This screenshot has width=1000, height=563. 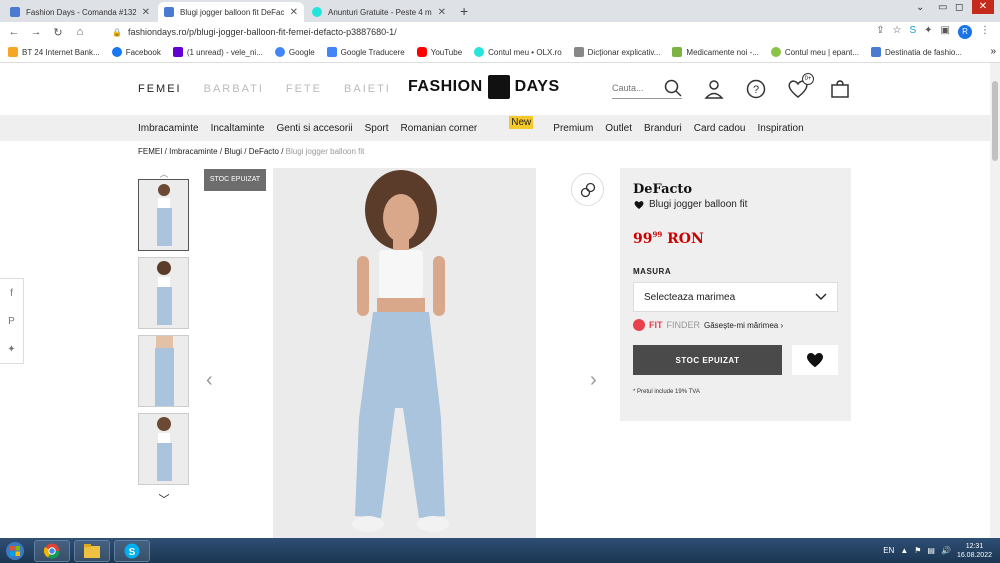 What do you see at coordinates (983, 7) in the screenshot?
I see `window-close-icon: ✕` at bounding box center [983, 7].